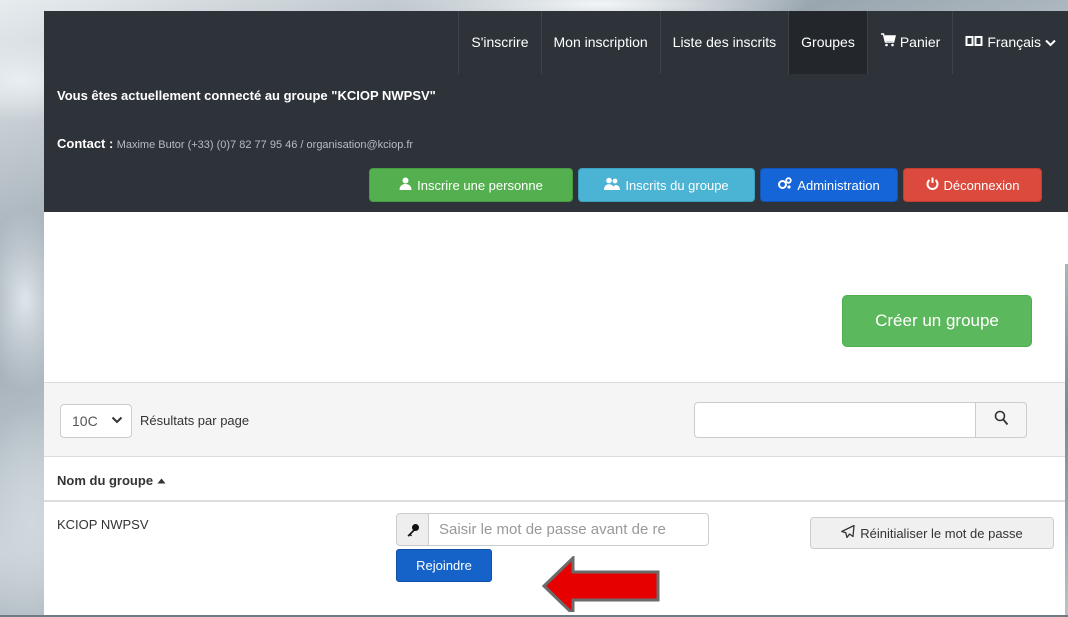 This screenshot has height=617, width=1068. Describe the element at coordinates (981, 185) in the screenshot. I see `button-label: Déconnexion` at that location.